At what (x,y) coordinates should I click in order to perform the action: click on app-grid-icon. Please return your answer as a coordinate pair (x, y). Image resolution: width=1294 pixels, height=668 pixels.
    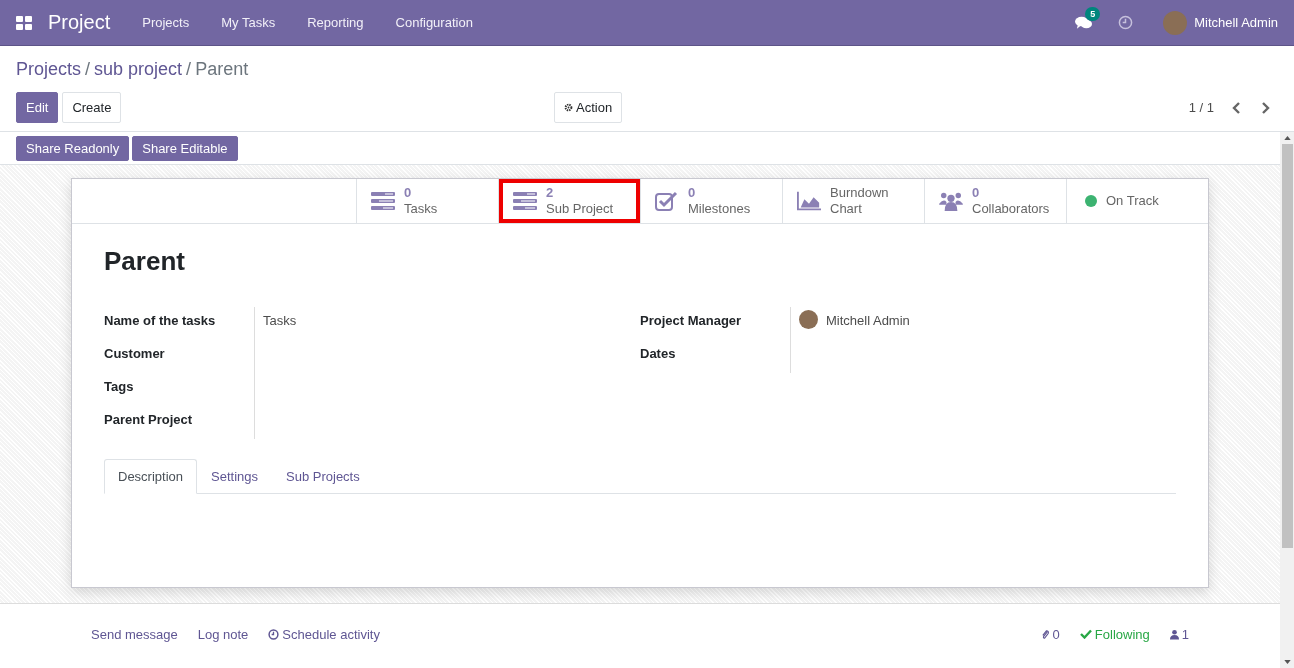
    Looking at the image, I should click on (24, 22).